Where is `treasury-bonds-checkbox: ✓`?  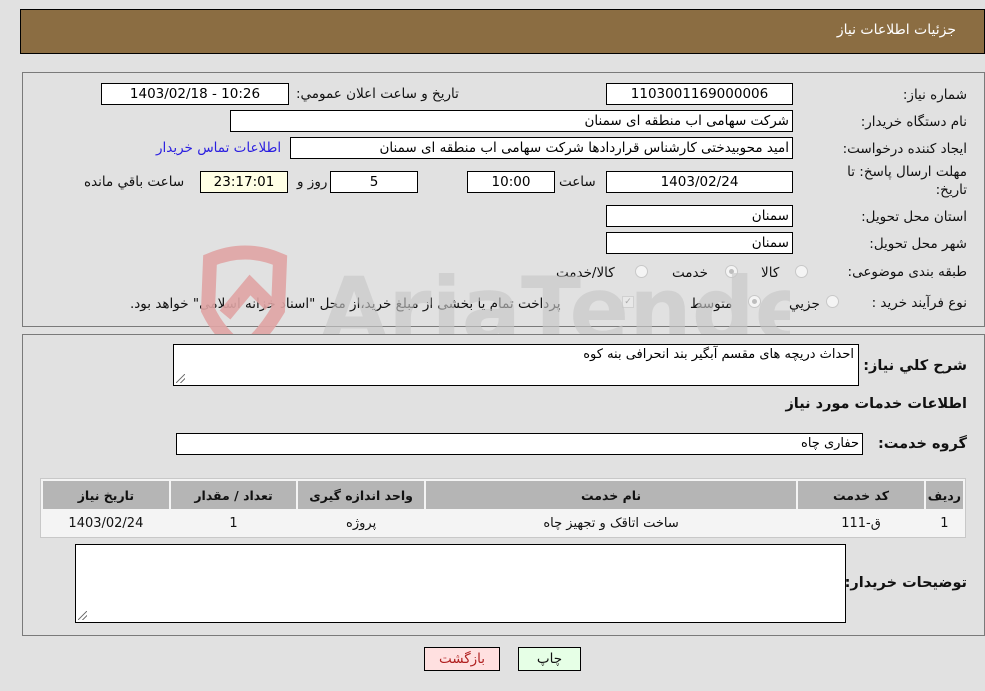
treasury-bonds-checkbox: ✓ is located at coordinates (628, 302).